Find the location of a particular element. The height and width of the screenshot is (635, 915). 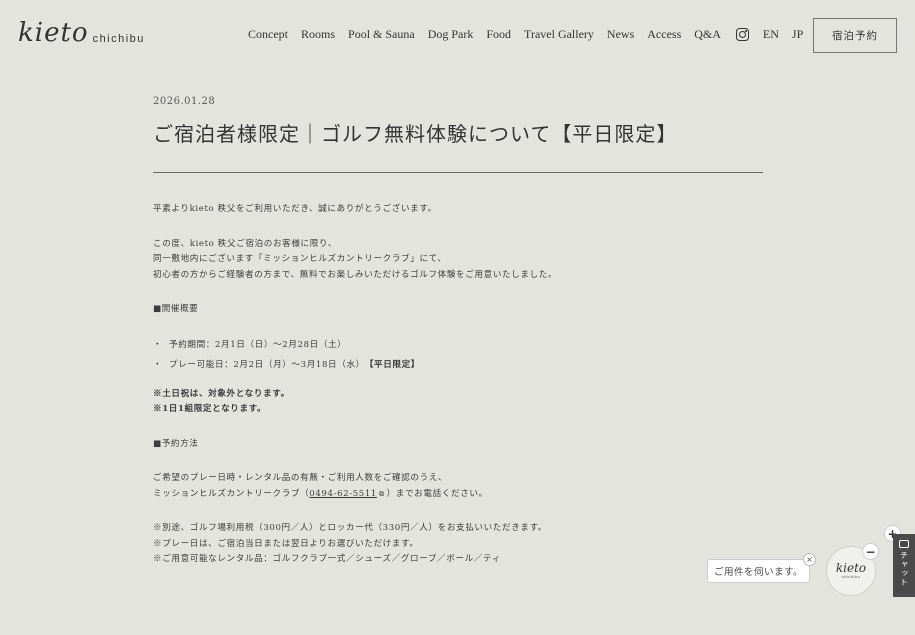

para1-line1: この度、kieto 秩父ご宿泊のお客様に限り、 is located at coordinates (245, 243).